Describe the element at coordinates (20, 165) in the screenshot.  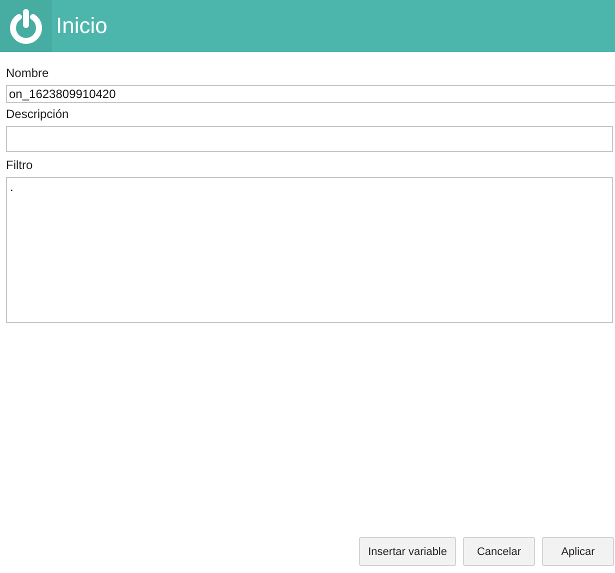
I see `field-label: Filtro` at that location.